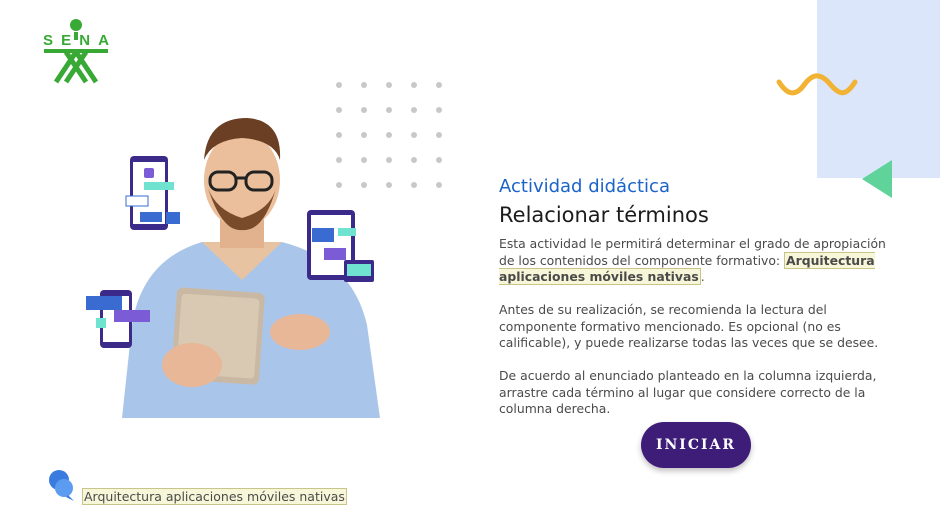 Image resolution: width=940 pixels, height=528 pixels. Describe the element at coordinates (702, 276) in the screenshot. I see `intro-end: .` at that location.